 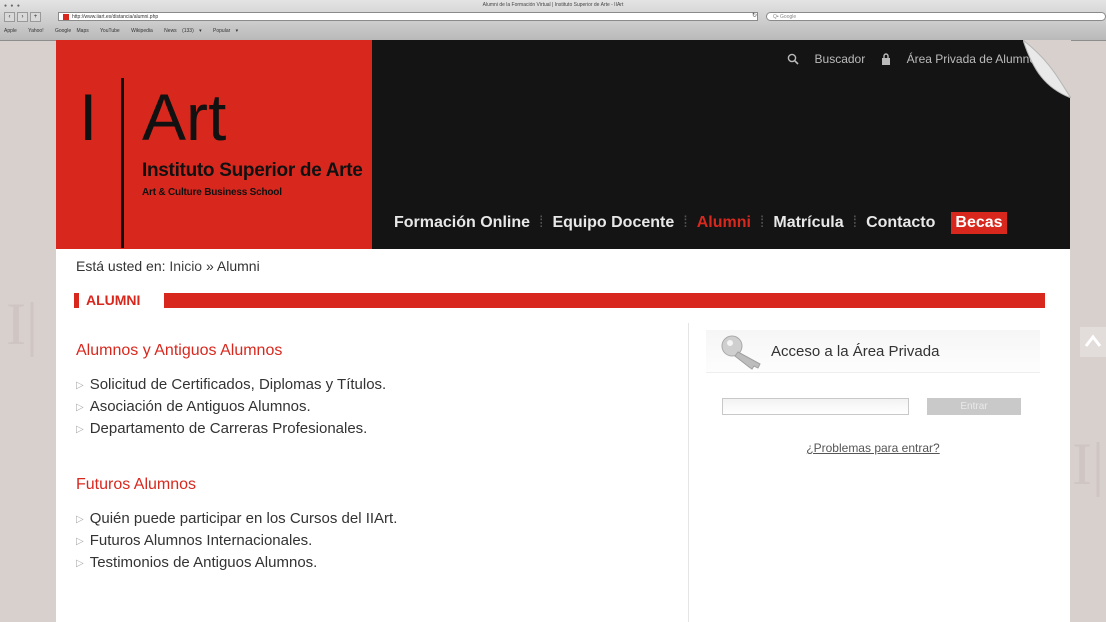 I want to click on logo-subtitle: Instituto Superior de Arte, so click(x=252, y=170).